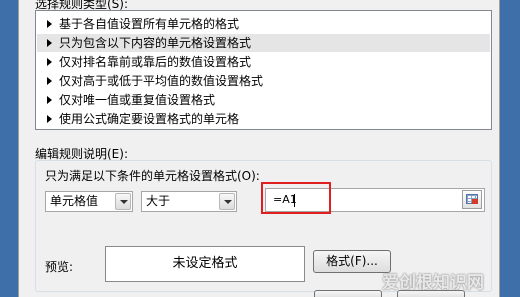 The image size is (520, 297). What do you see at coordinates (263, 43) in the screenshot?
I see `rule-type-item-selected: 只为包含以下内容的单元格设置格式` at bounding box center [263, 43].